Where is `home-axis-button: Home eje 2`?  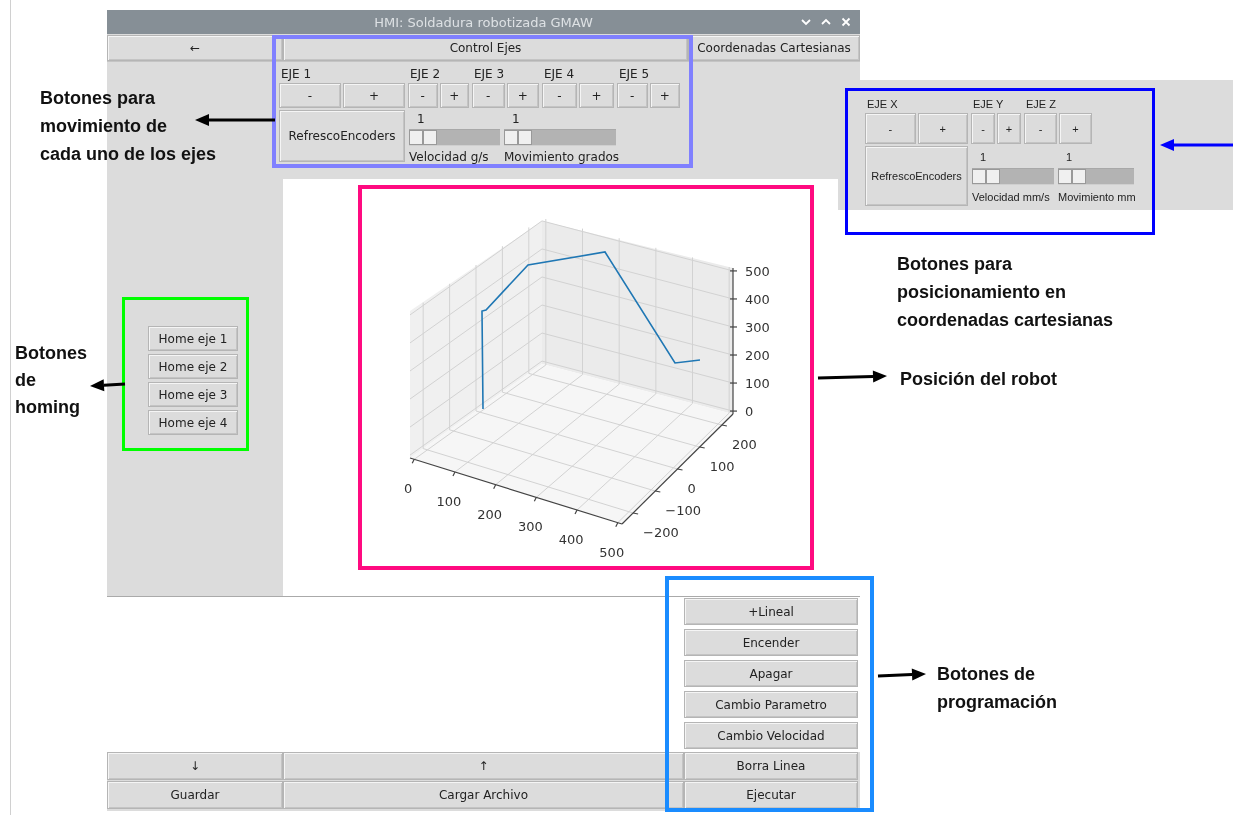
home-axis-button: Home eje 2 is located at coordinates (193, 366).